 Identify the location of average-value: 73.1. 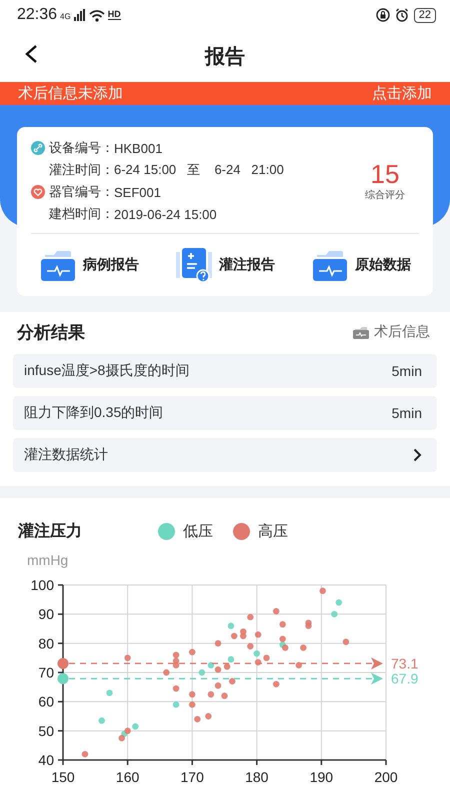
(404, 663).